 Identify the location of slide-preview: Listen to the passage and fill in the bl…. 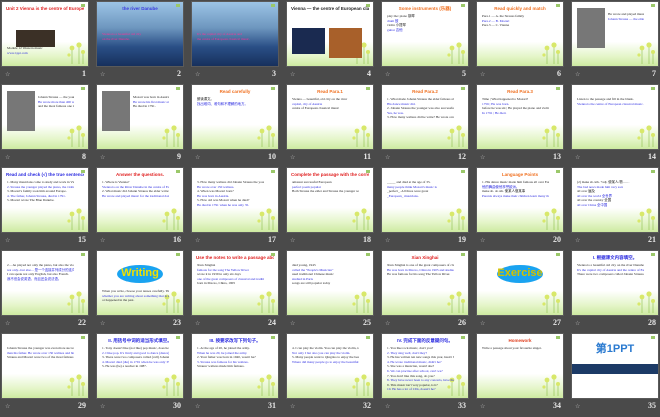
(615, 117).